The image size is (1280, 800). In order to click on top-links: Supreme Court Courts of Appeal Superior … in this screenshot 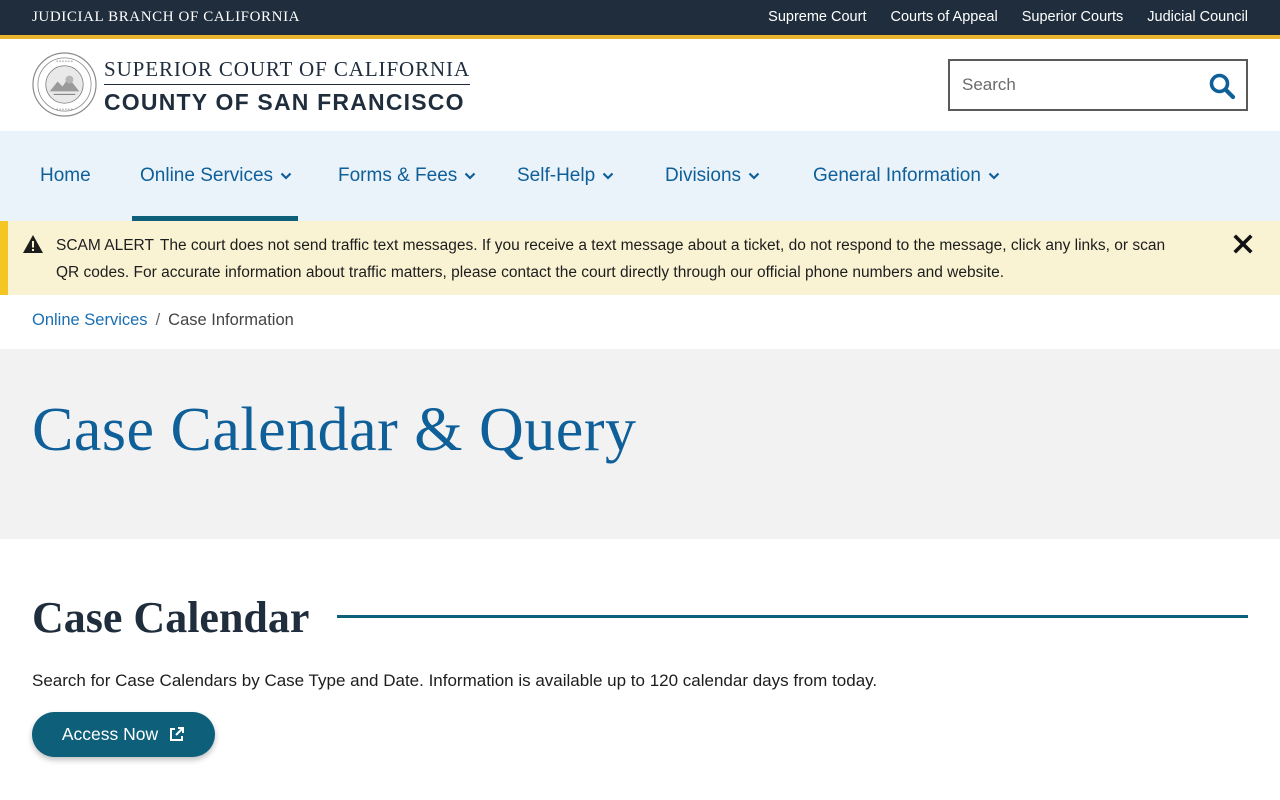, I will do `click(1008, 17)`.